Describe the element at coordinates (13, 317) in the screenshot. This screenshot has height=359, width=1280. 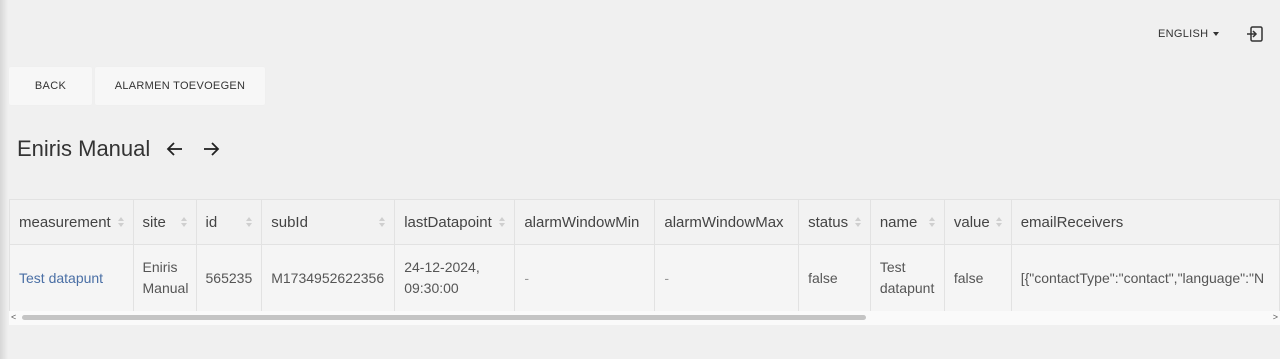
I see `scroll-left-icon: <` at that location.